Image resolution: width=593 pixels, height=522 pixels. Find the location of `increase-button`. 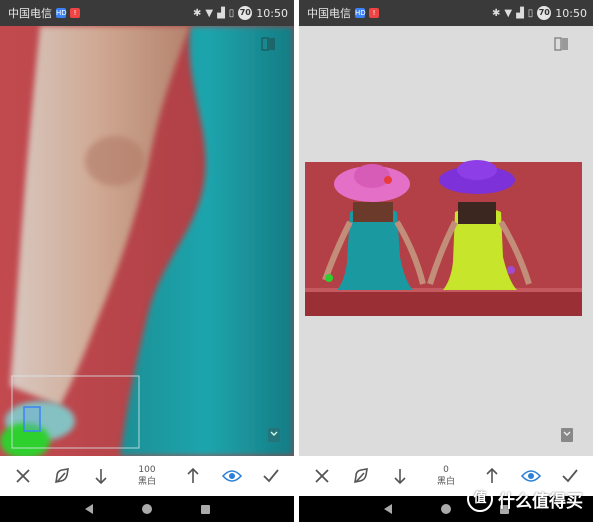

increase-button is located at coordinates (193, 476).